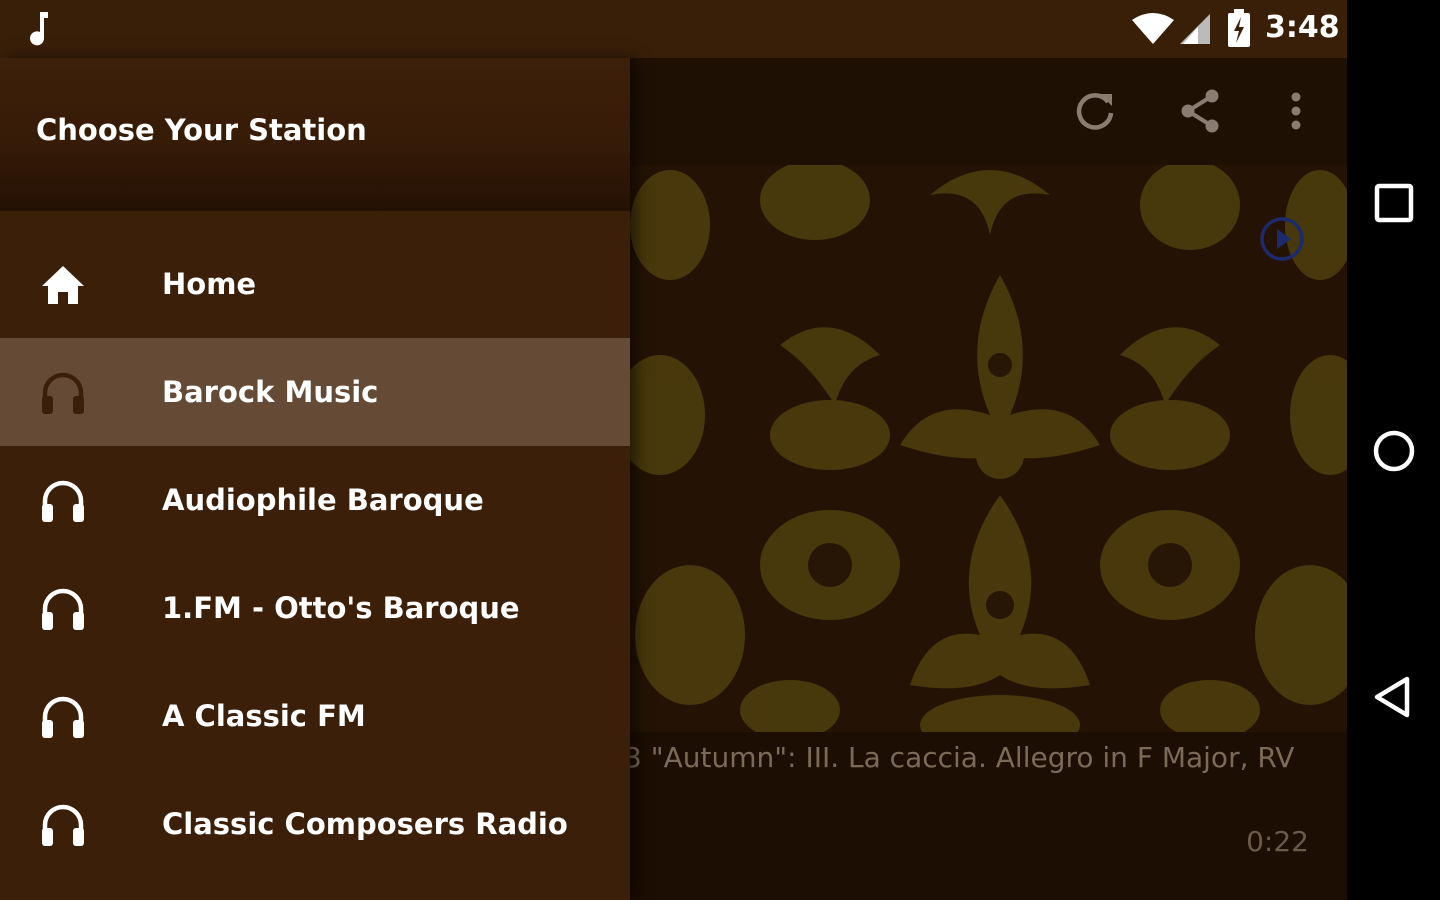  I want to click on music-note-icon, so click(39, 29).